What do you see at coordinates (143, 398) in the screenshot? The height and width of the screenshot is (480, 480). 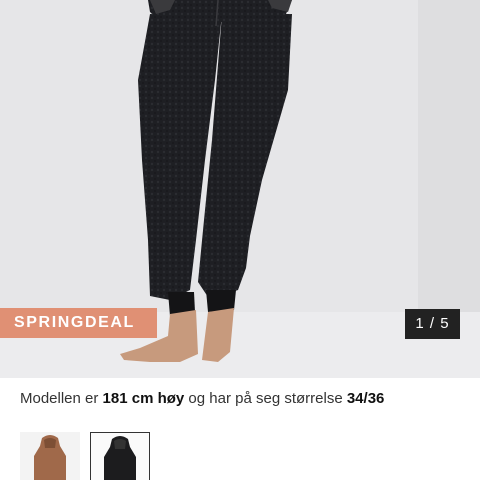 I see `model-height: 181 cm høy` at bounding box center [143, 398].